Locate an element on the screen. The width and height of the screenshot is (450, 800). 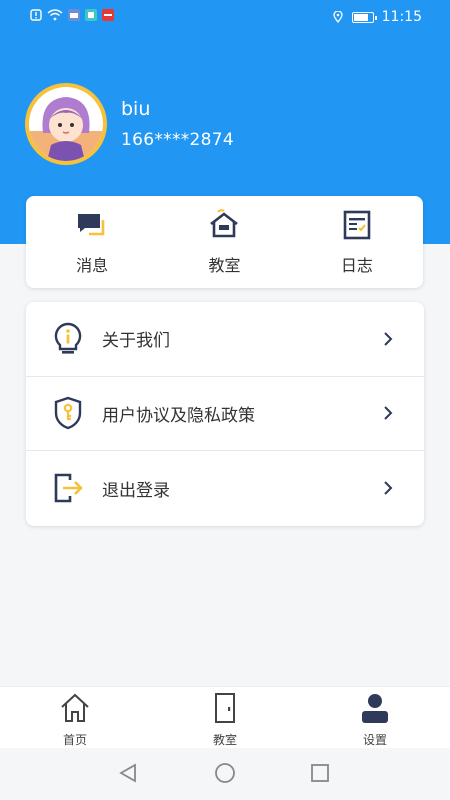
status-left-icons is located at coordinates (72, 15).